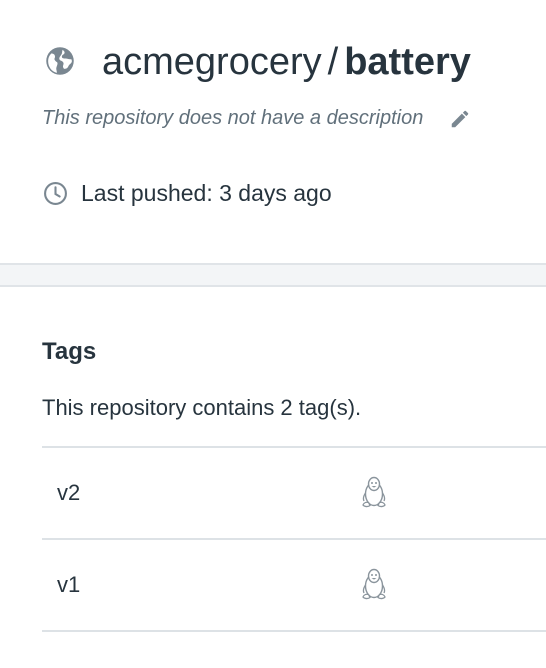 The image size is (546, 668). What do you see at coordinates (69, 351) in the screenshot?
I see `tags-heading: Tags` at bounding box center [69, 351].